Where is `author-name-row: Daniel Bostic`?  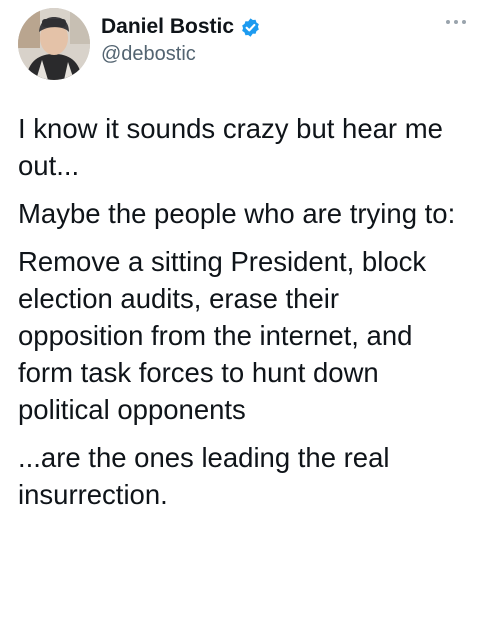 author-name-row: Daniel Bostic is located at coordinates (181, 27).